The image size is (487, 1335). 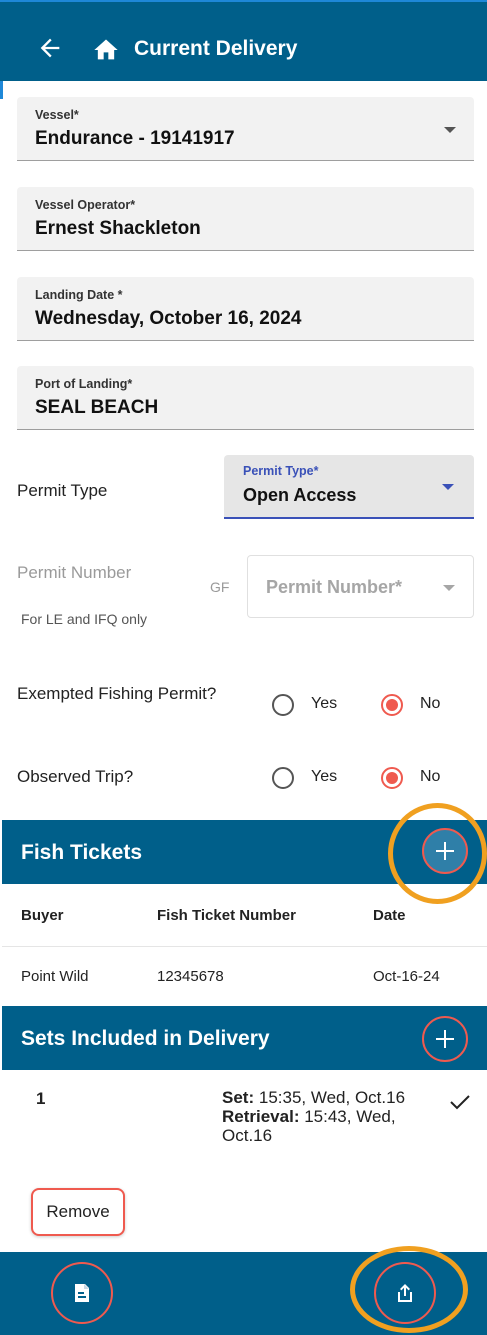 I want to click on port-of-landing-value: SEAL BEACH, so click(x=97, y=407).